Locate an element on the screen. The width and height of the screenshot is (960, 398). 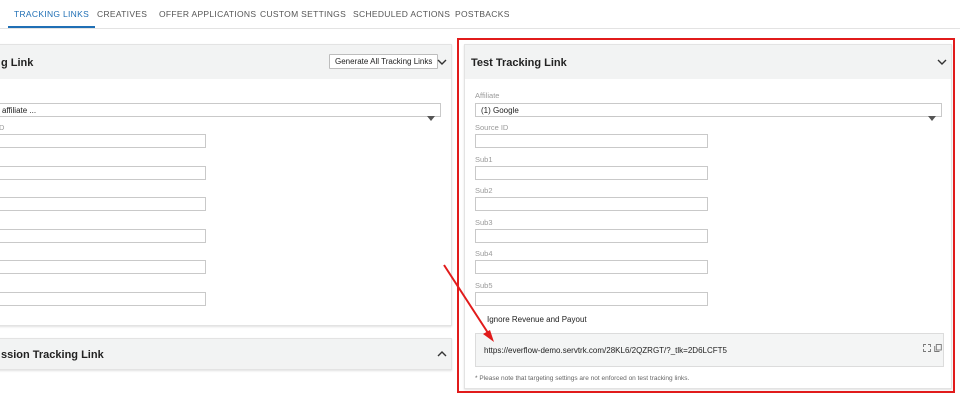
sub3-label: Sub3 is located at coordinates (484, 222).